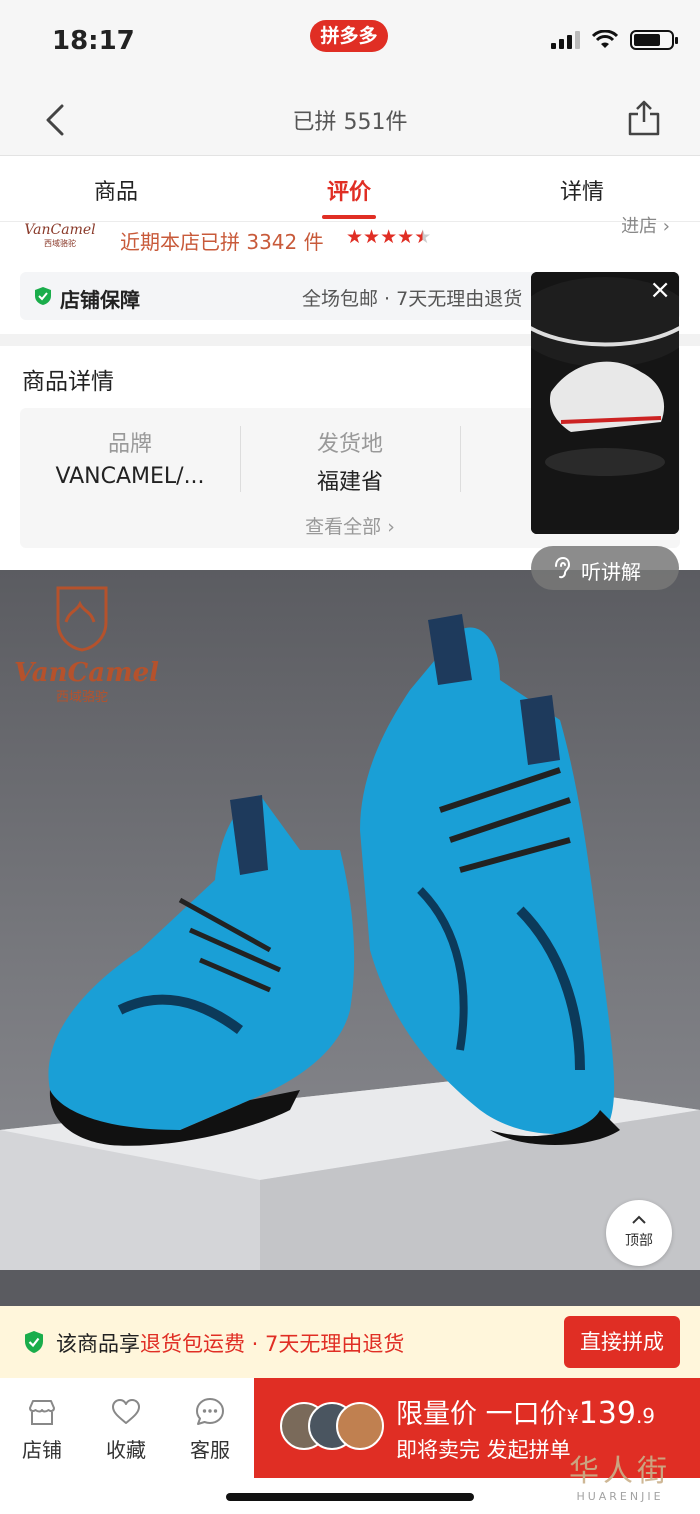 Image resolution: width=700 pixels, height=1514 pixels. I want to click on chevron-up-icon, so click(639, 1219).